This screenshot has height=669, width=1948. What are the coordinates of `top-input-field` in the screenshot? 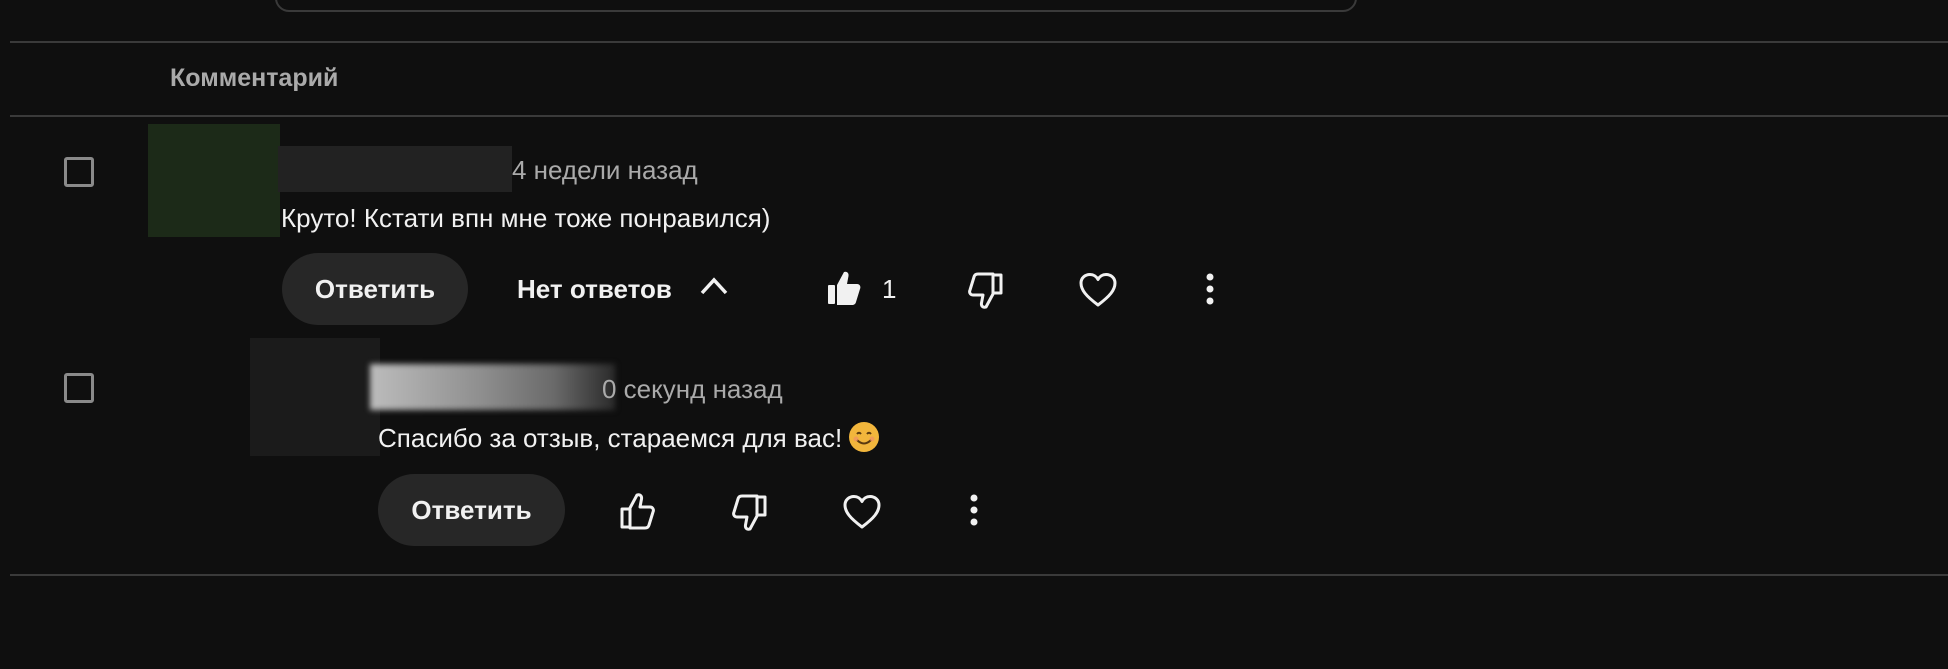 It's located at (816, 6).